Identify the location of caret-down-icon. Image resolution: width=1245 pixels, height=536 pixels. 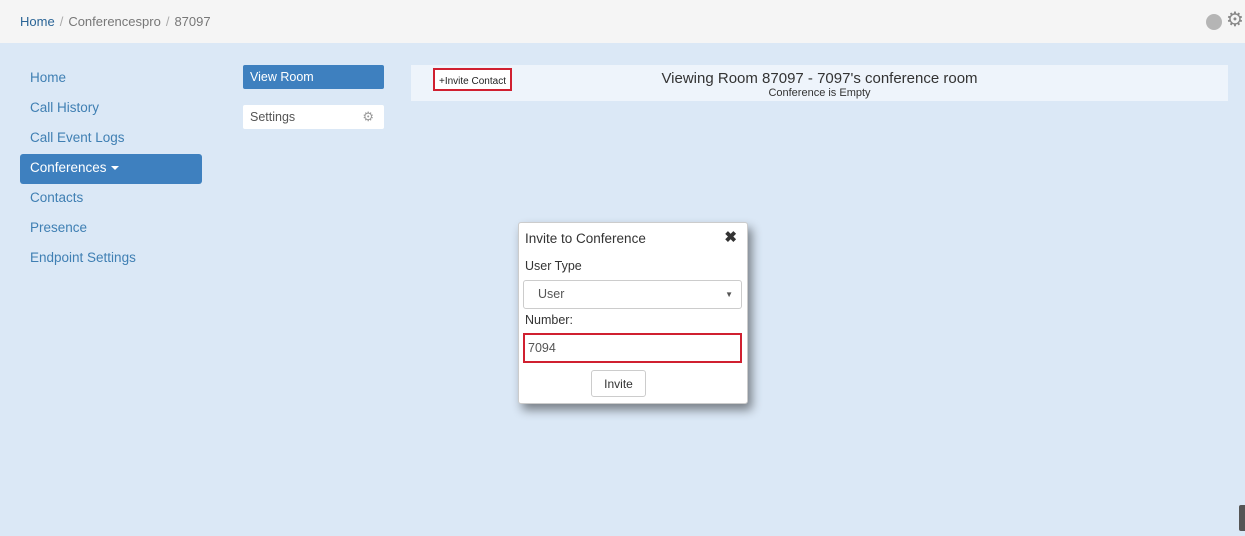
(114, 168).